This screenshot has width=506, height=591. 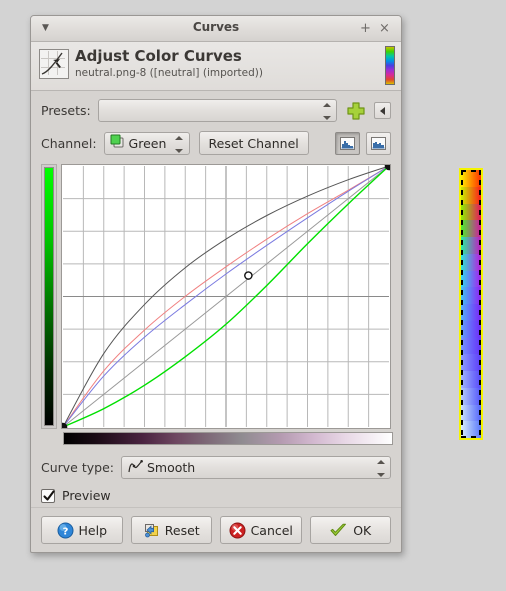 I want to click on title-bar: ▼ Curves + ×, so click(x=216, y=29).